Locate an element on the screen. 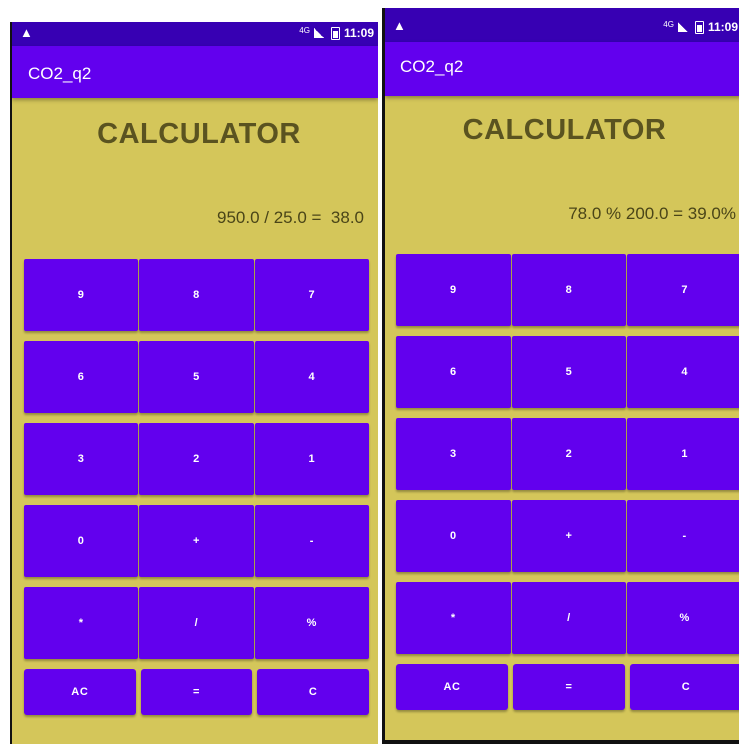 Image resolution: width=739 pixels, height=744 pixels. result-display: 78.0 % 200.0 = 39.0% is located at coordinates (652, 213).